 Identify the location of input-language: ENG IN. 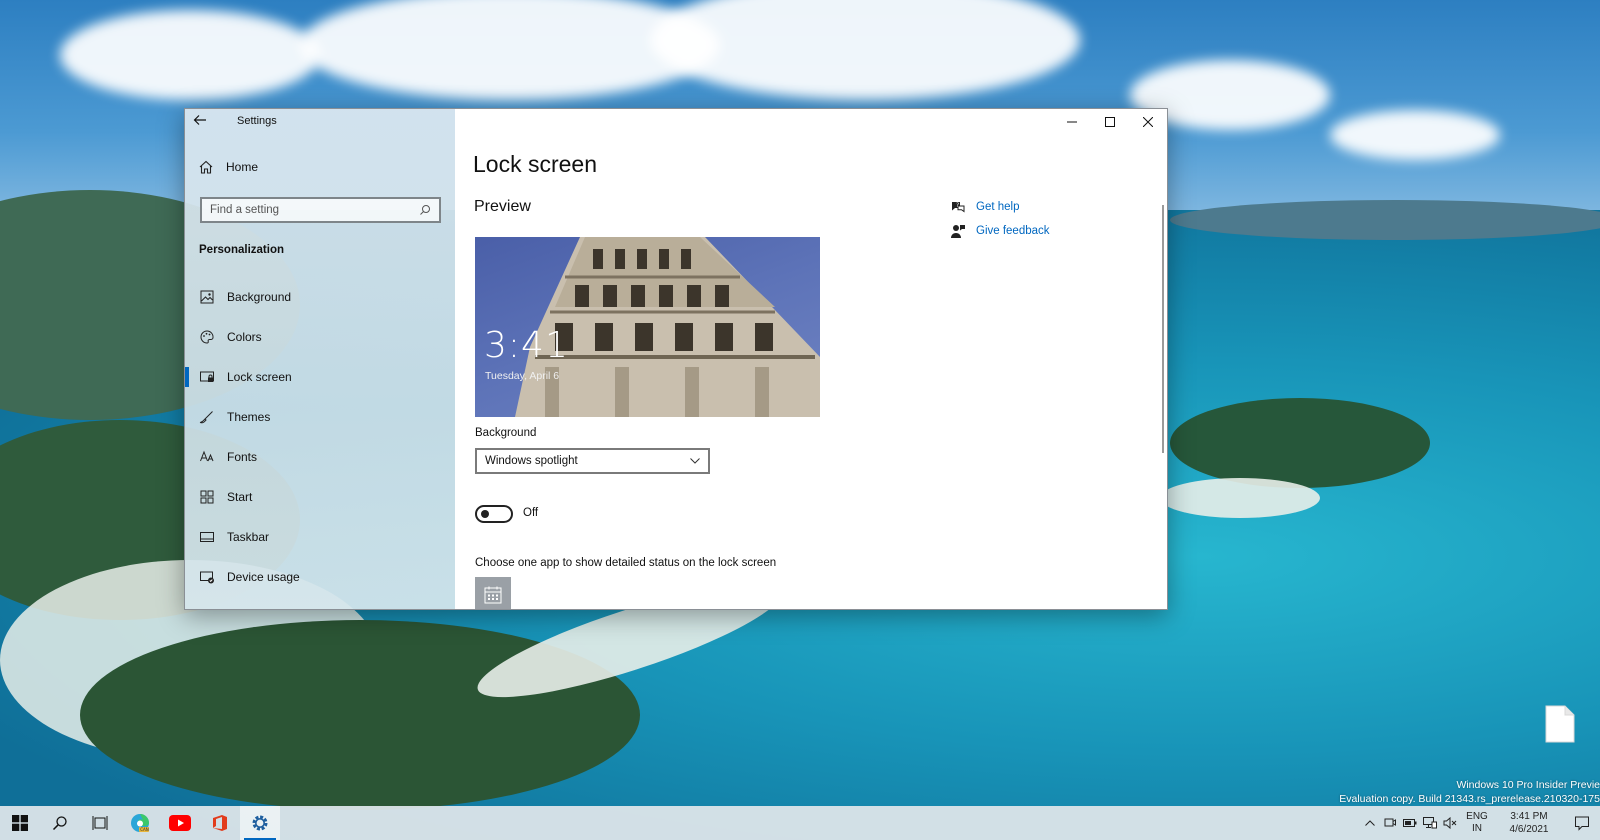
(1477, 823).